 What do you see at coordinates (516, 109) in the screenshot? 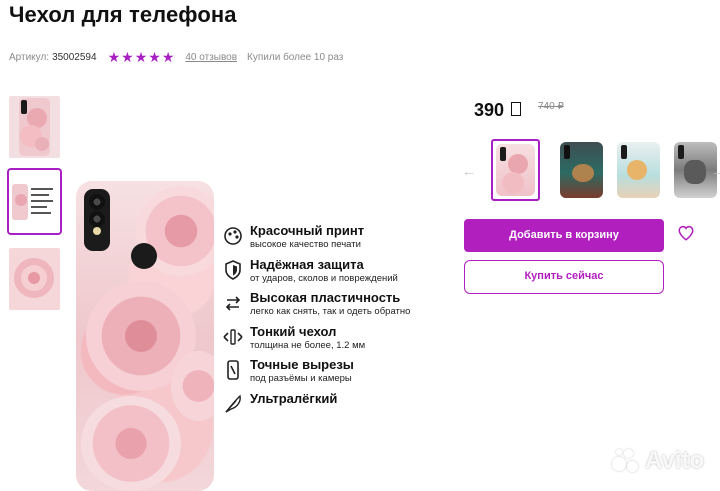
I see `currency-icon` at bounding box center [516, 109].